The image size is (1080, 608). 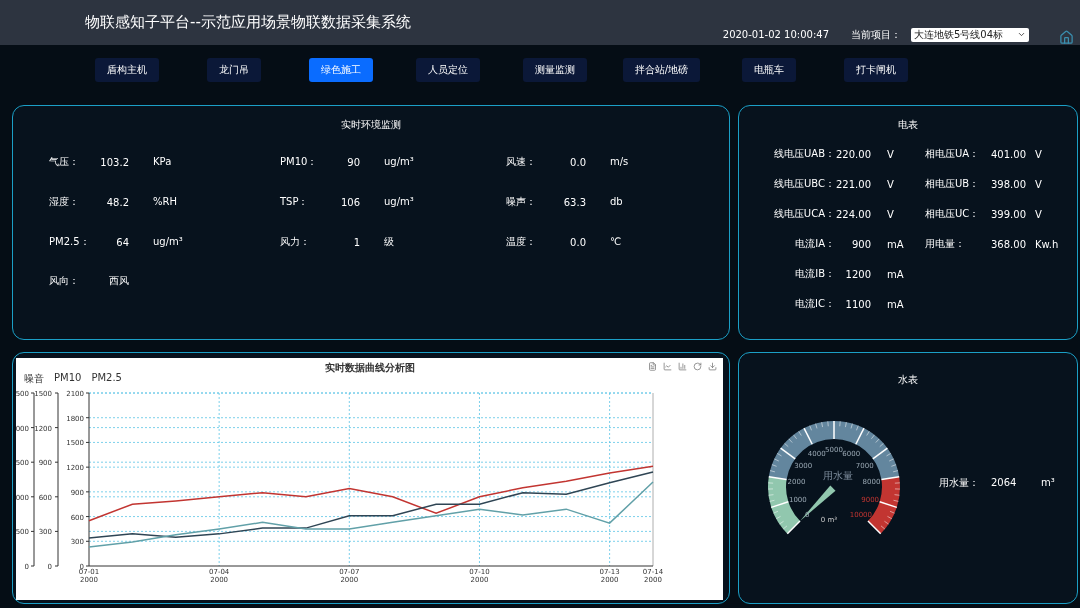 I want to click on reading-unit: ℃, so click(x=616, y=242).